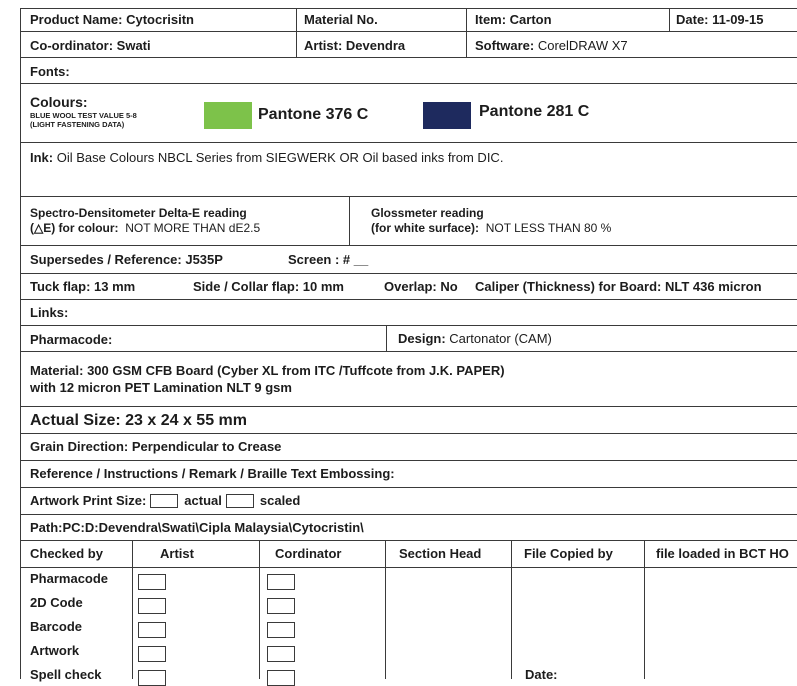  Describe the element at coordinates (281, 678) in the screenshot. I see `coordinator-spell-check-checkbox` at that location.